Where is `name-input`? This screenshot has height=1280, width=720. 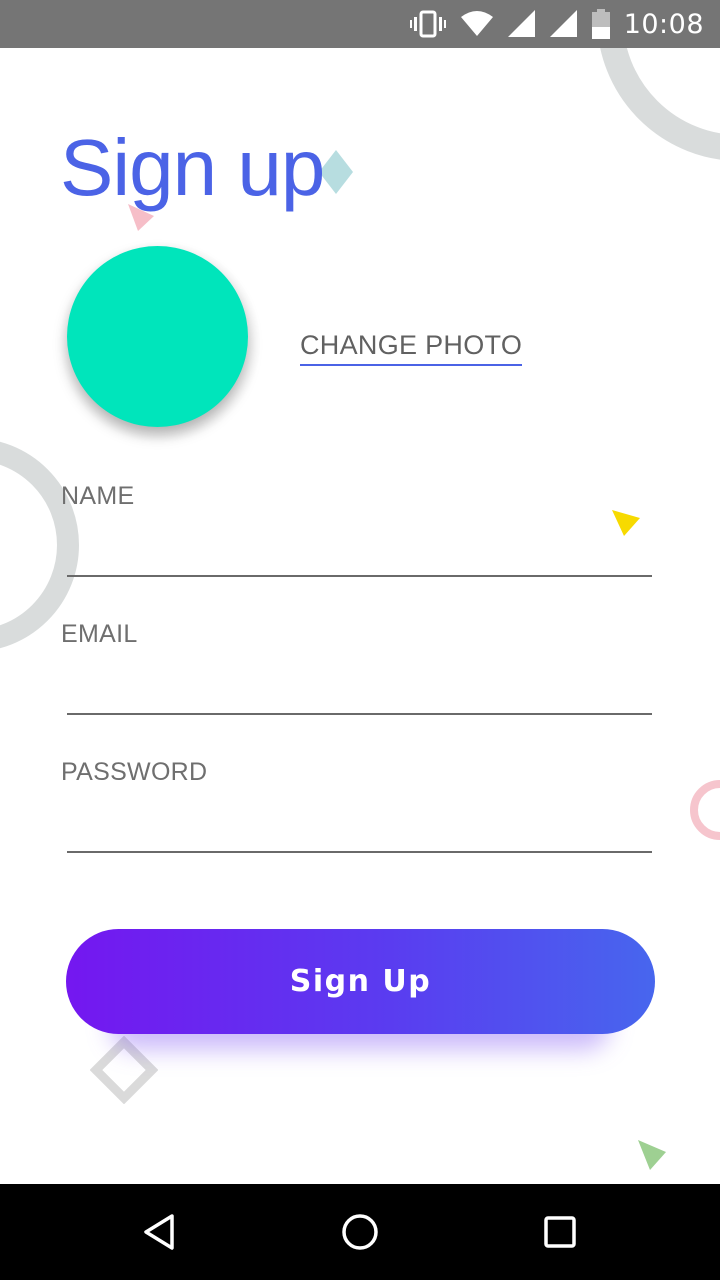 name-input is located at coordinates (359, 556).